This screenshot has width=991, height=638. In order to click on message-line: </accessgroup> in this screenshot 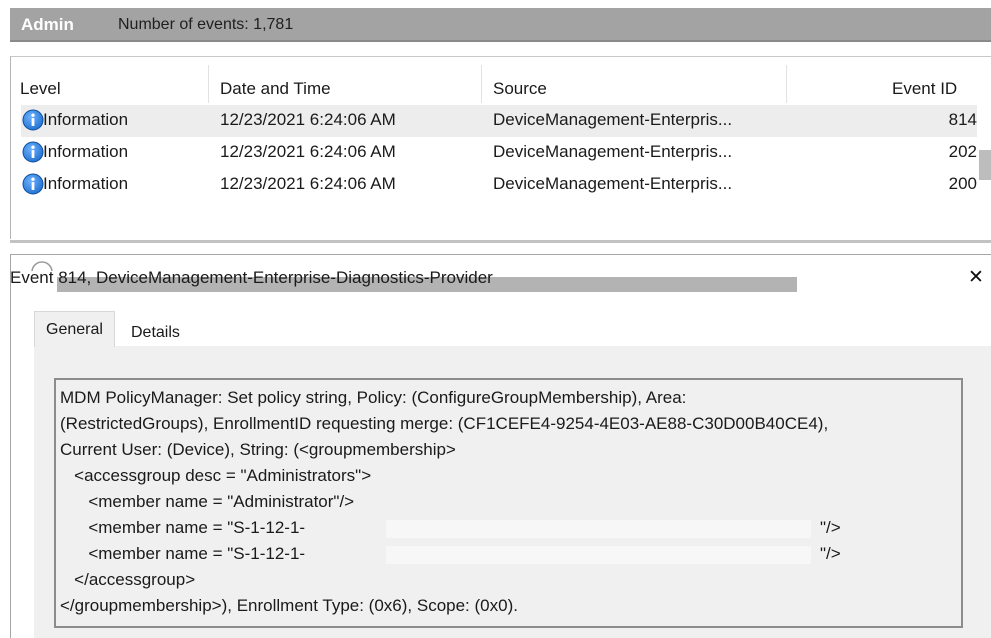, I will do `click(128, 579)`.